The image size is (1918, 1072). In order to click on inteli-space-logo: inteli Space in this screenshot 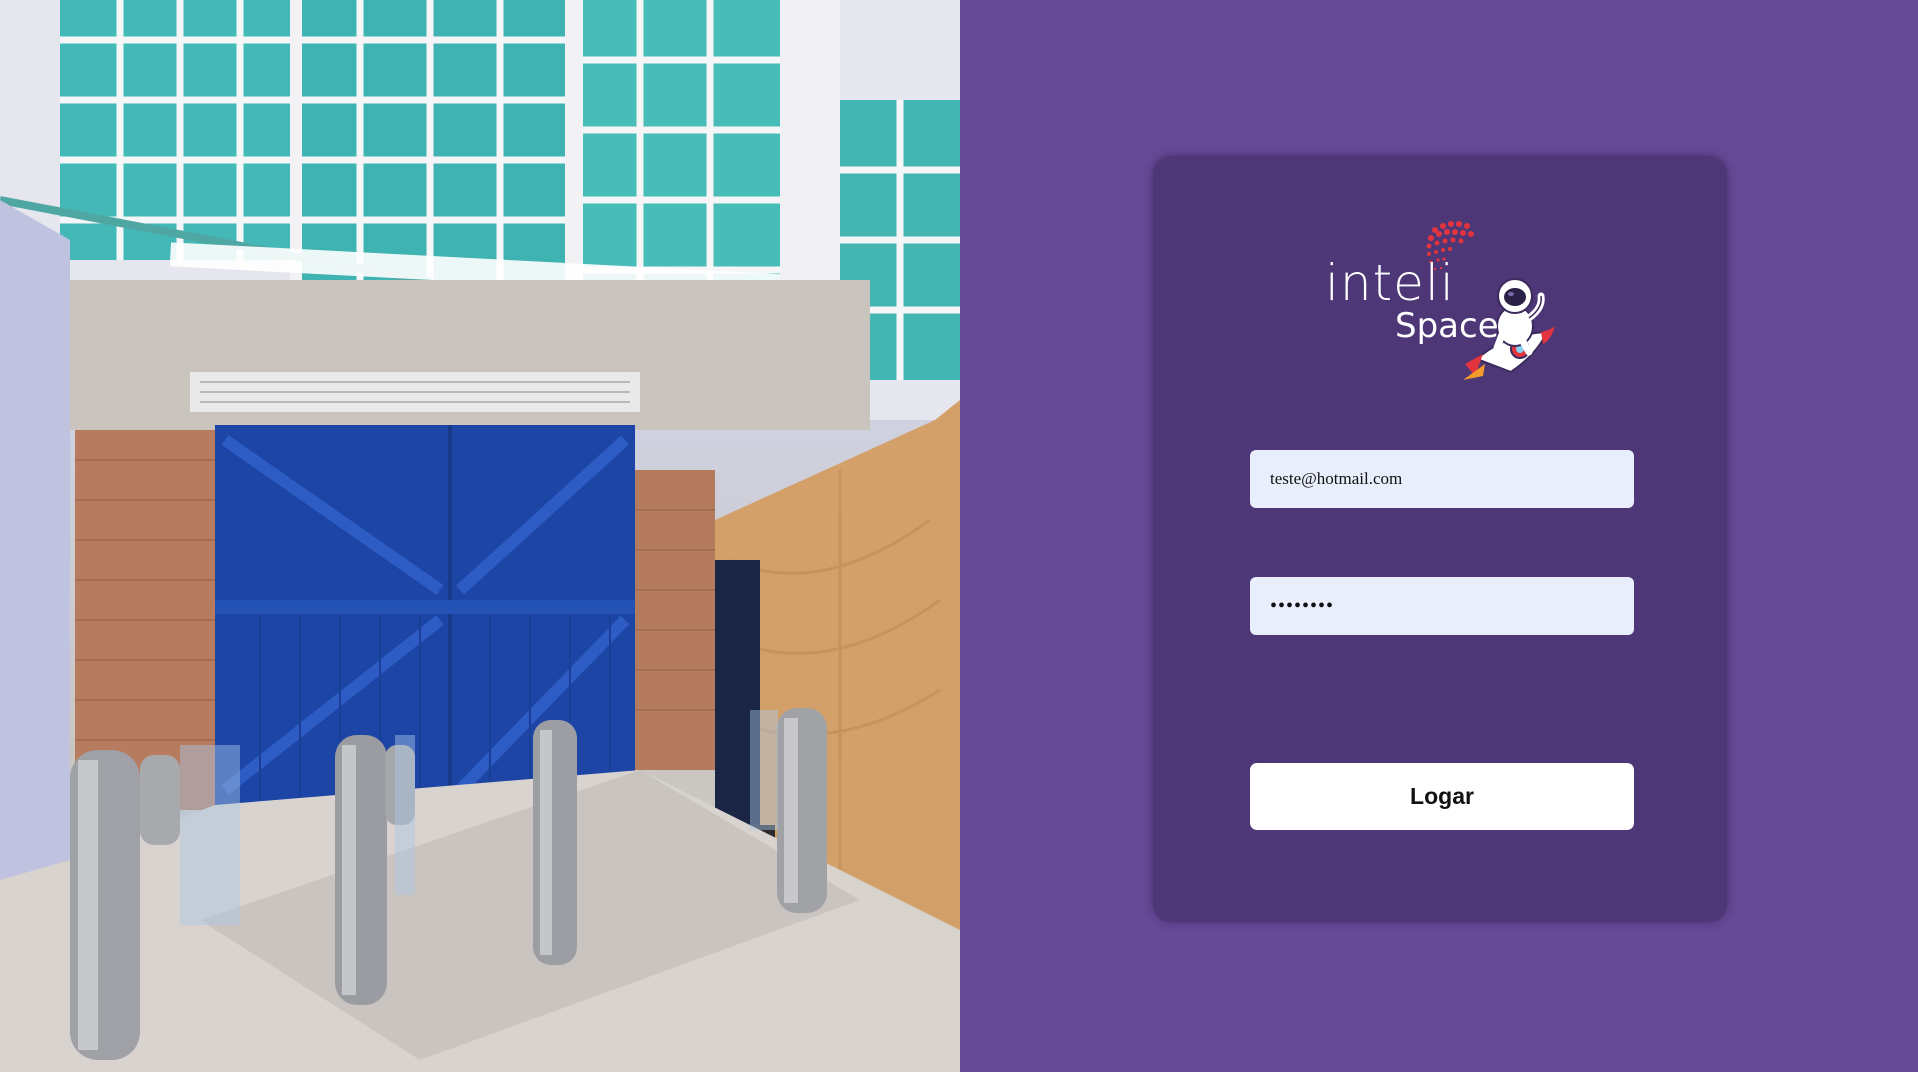, I will do `click(1445, 299)`.